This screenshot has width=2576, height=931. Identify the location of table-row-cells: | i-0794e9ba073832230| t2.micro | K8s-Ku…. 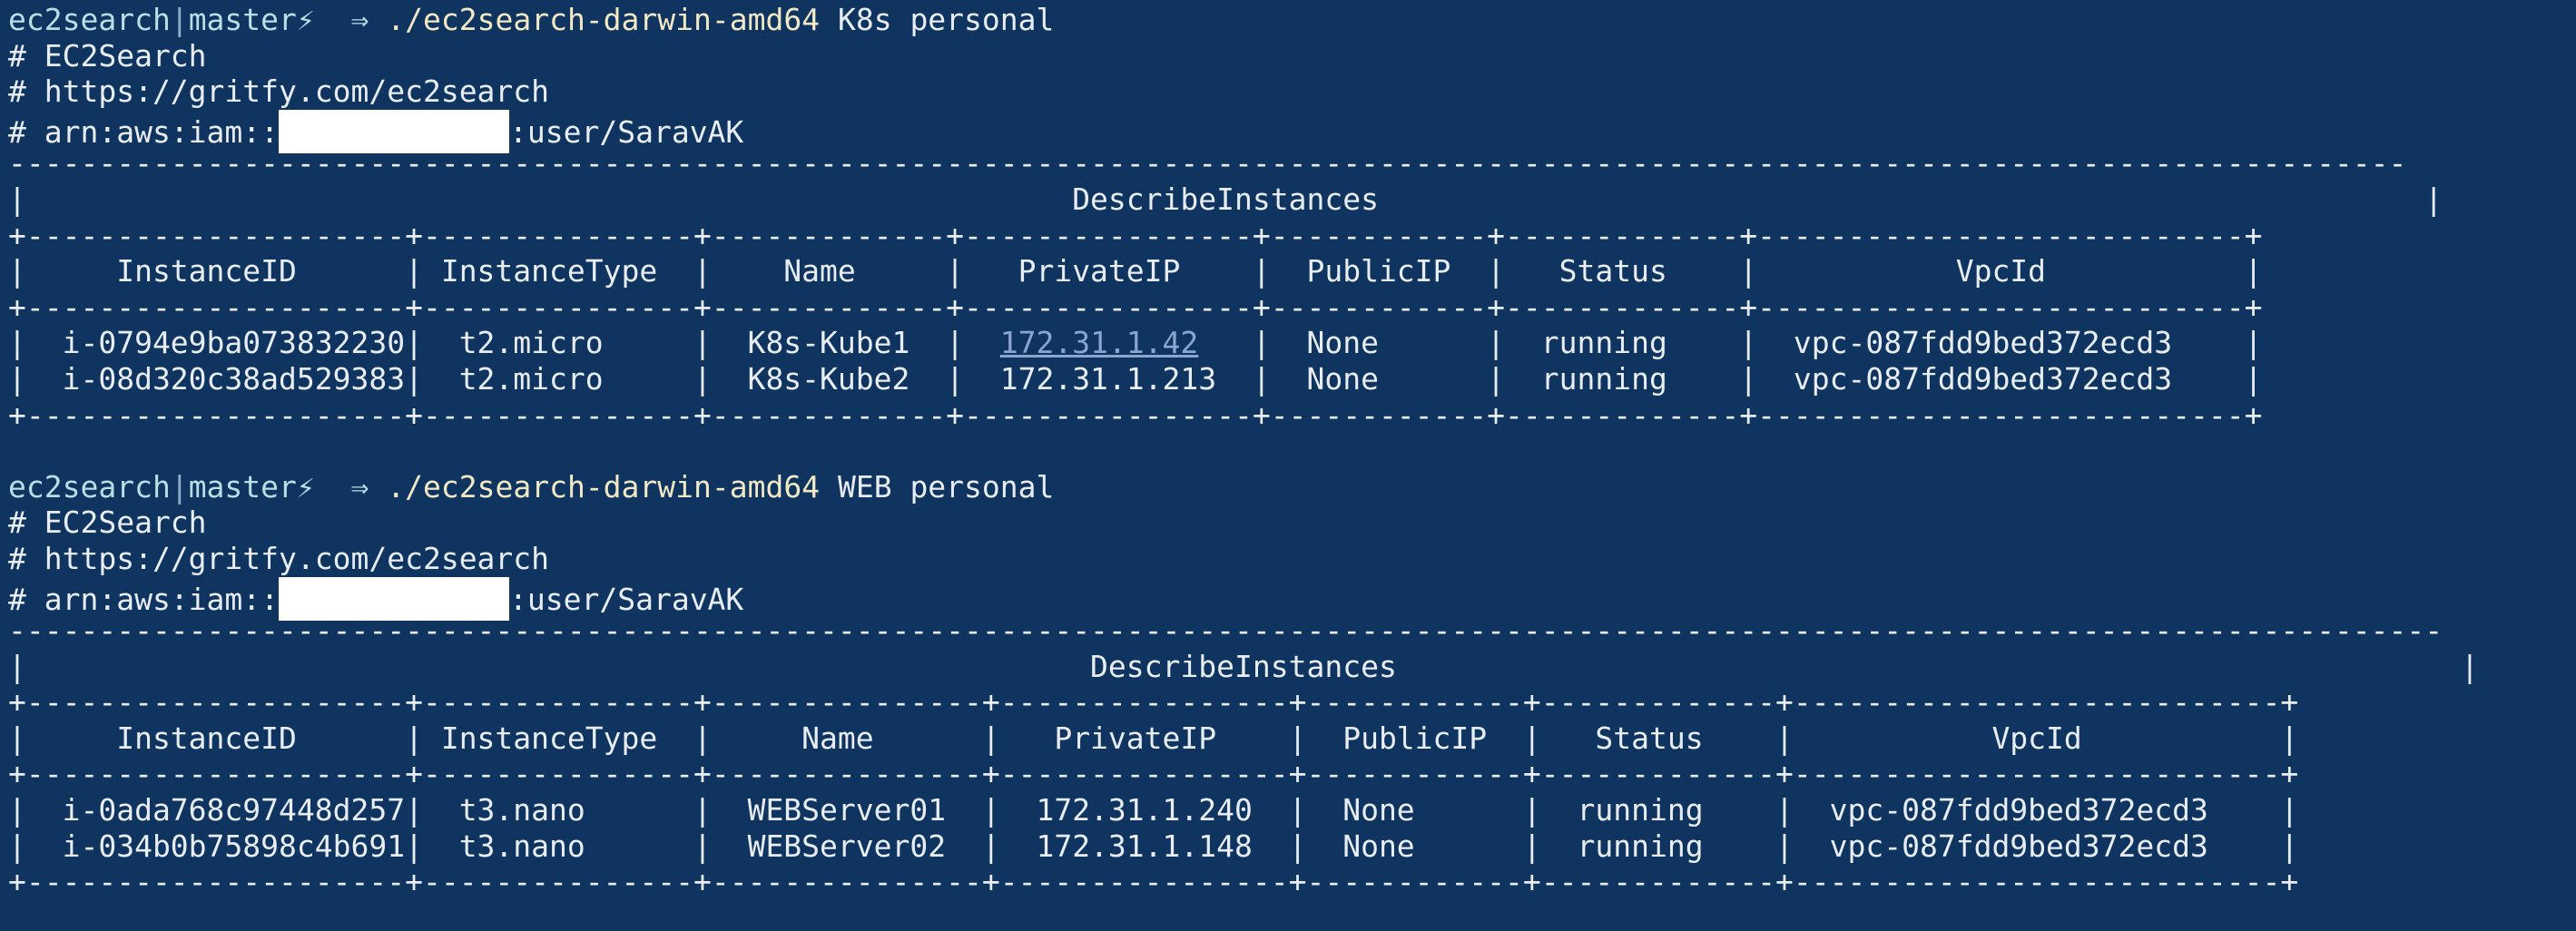
(504, 343).